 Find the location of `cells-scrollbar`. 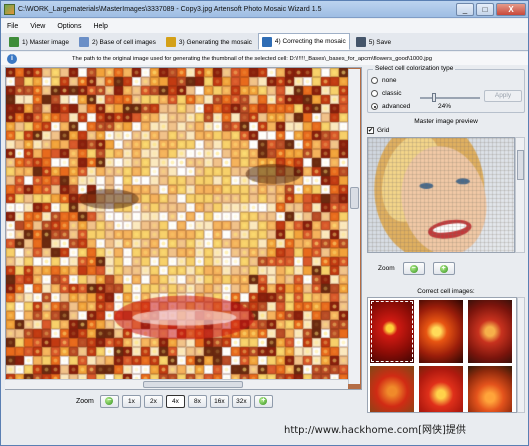

cells-scrollbar is located at coordinates (521, 355).